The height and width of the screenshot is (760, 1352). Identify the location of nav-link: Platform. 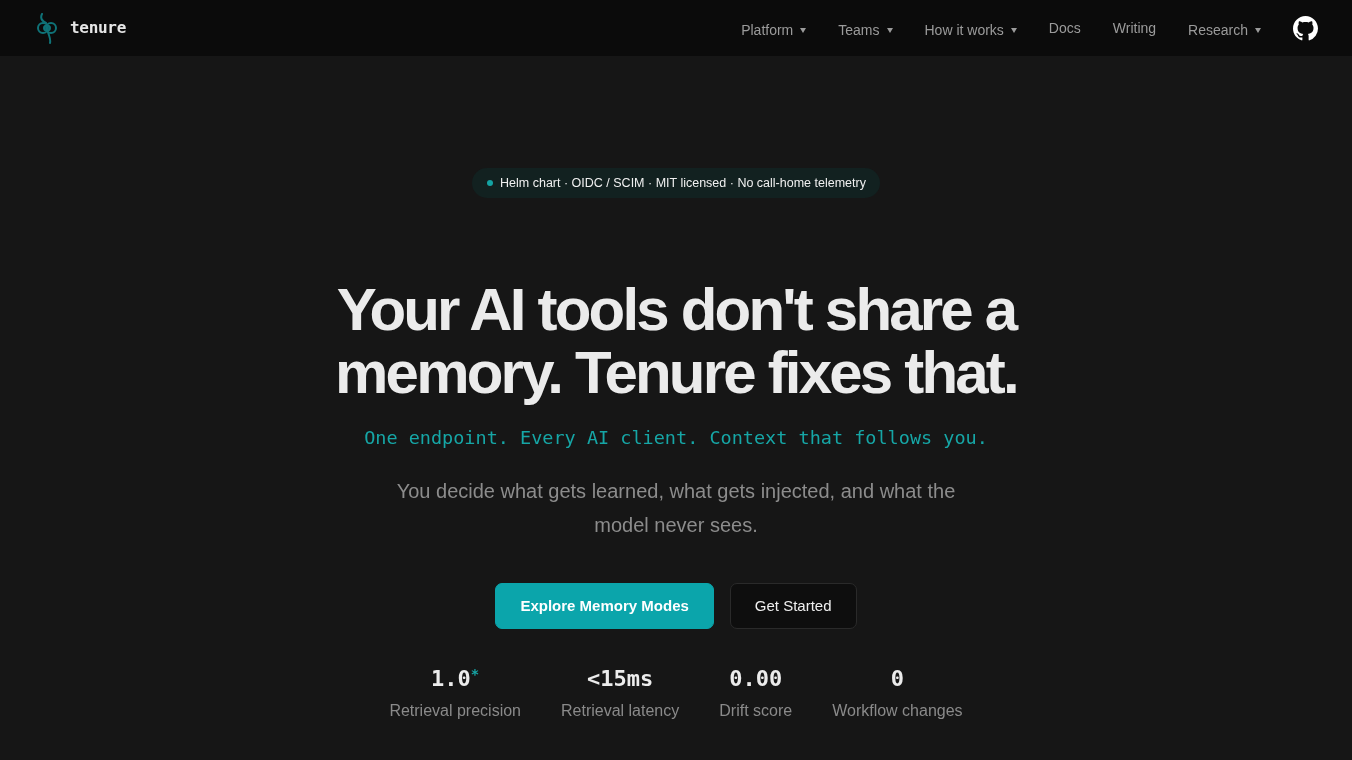
(774, 30).